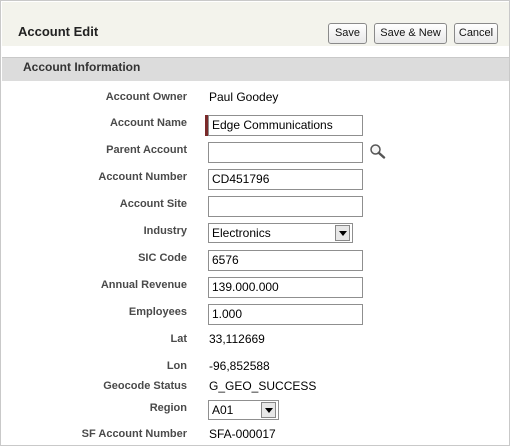  What do you see at coordinates (476, 33) in the screenshot?
I see `cancel-button: Cancel` at bounding box center [476, 33].